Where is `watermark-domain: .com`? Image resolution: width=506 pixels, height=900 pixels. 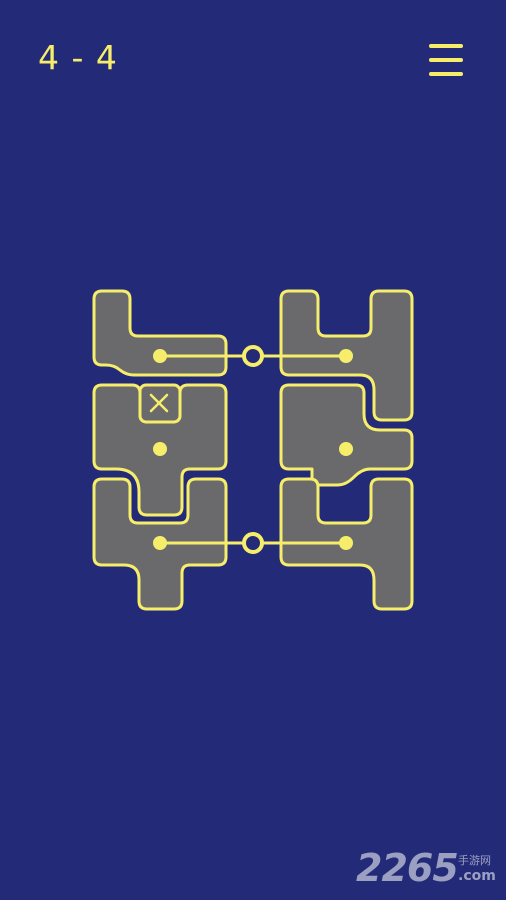 watermark-domain: .com is located at coordinates (477, 876).